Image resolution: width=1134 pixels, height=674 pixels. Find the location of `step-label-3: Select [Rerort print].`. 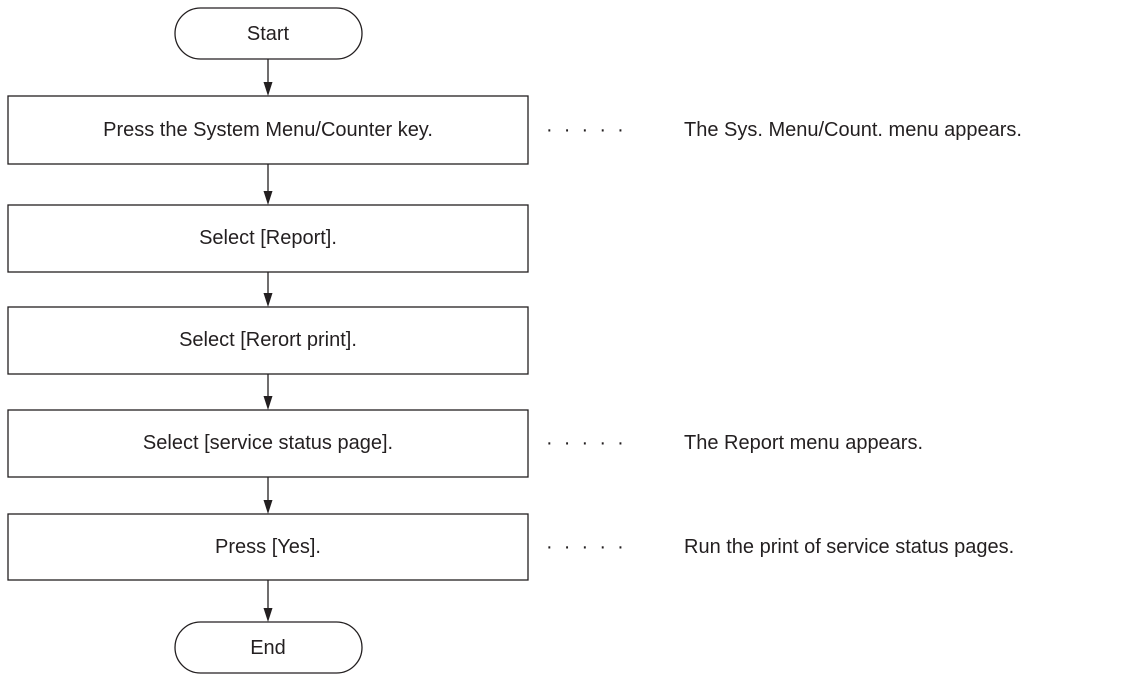

step-label-3: Select [Rerort print]. is located at coordinates (268, 340).